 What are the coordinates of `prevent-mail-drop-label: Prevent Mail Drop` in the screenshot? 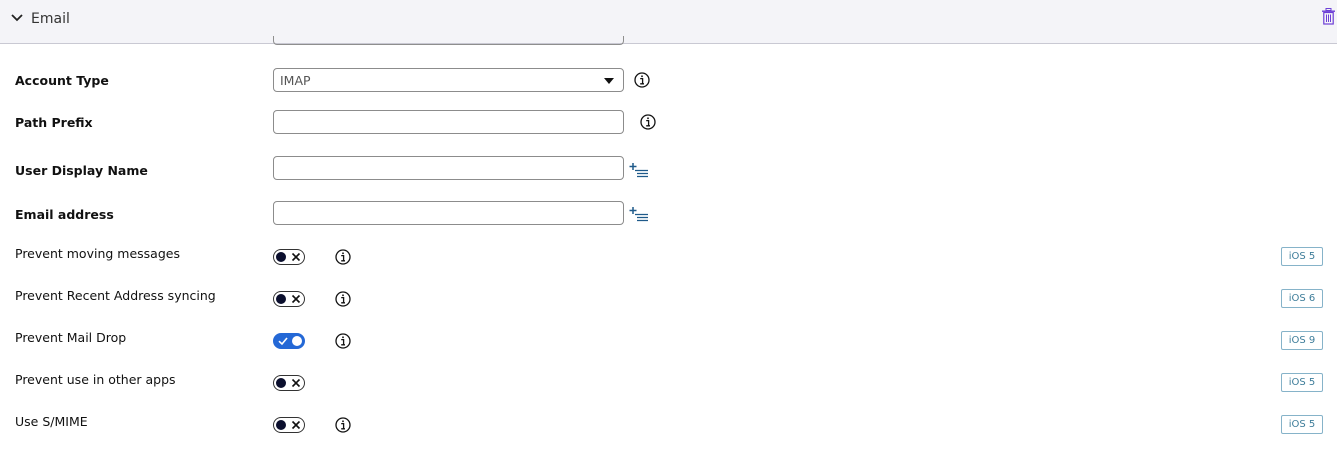 It's located at (71, 337).